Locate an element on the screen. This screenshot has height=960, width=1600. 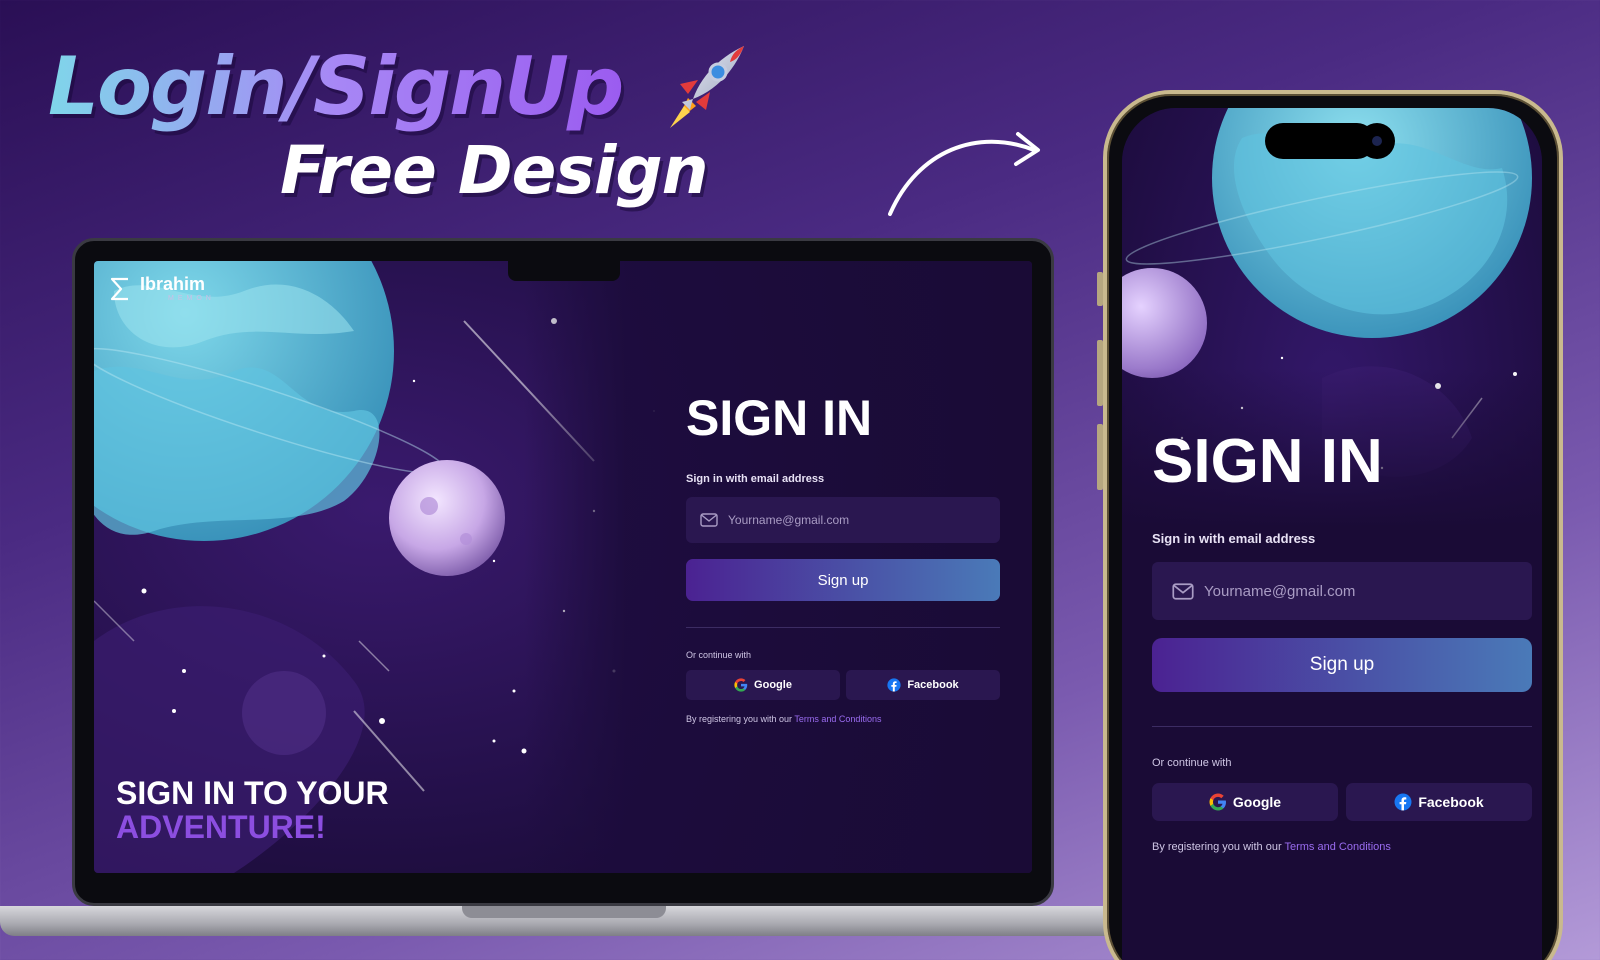
divider is located at coordinates (843, 627).